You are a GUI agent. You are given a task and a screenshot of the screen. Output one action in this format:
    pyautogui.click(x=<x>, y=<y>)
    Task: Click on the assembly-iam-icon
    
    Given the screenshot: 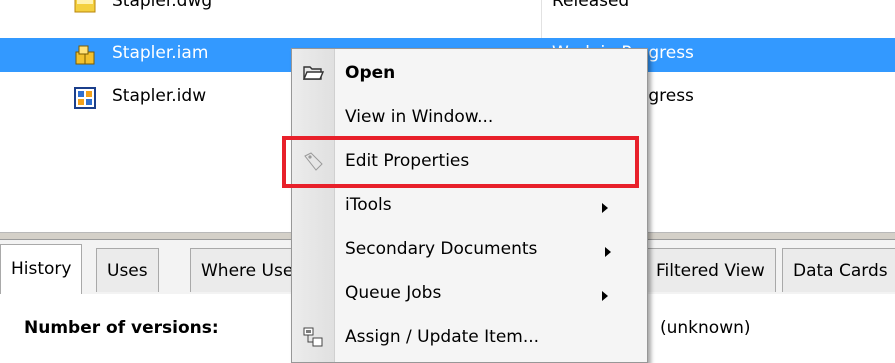 What is the action you would take?
    pyautogui.click(x=85, y=55)
    